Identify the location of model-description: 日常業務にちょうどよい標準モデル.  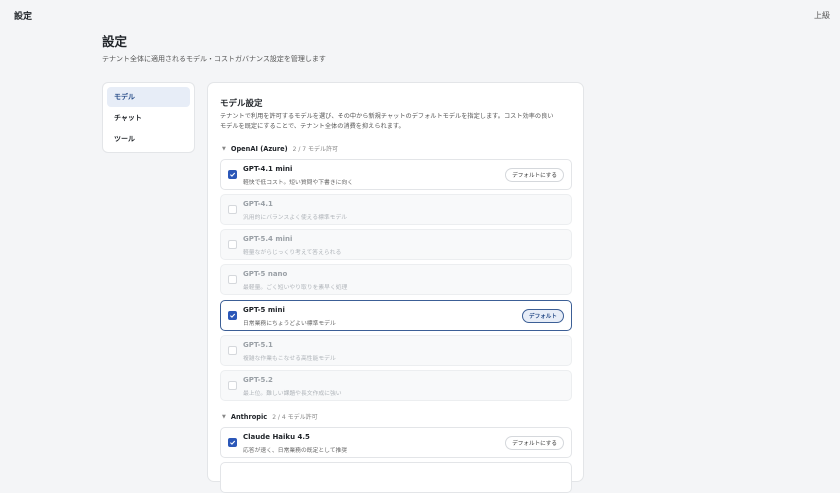
(289, 324).